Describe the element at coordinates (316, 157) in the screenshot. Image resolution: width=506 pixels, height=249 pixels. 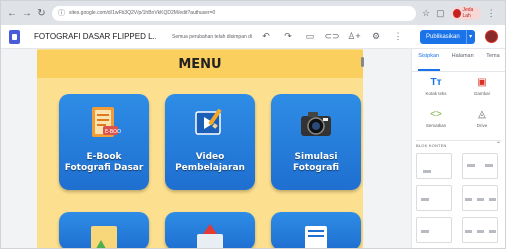
I see `simulation-label-line1: Simulasi` at that location.